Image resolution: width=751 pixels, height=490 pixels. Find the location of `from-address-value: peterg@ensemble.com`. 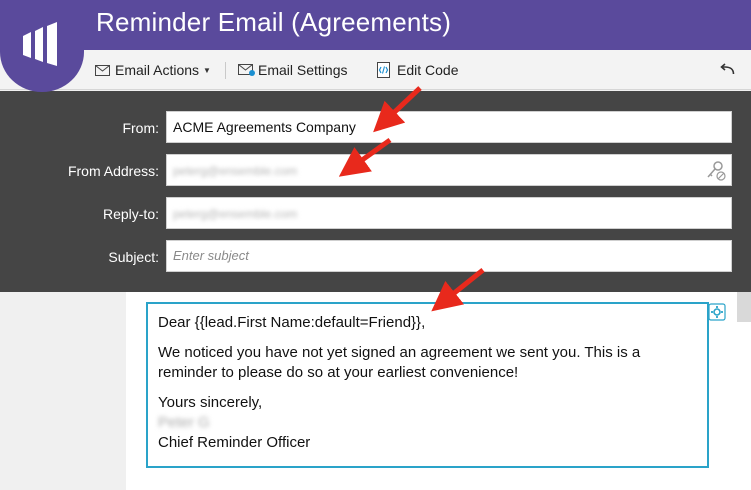

from-address-value: peterg@ensemble.com is located at coordinates (235, 171).